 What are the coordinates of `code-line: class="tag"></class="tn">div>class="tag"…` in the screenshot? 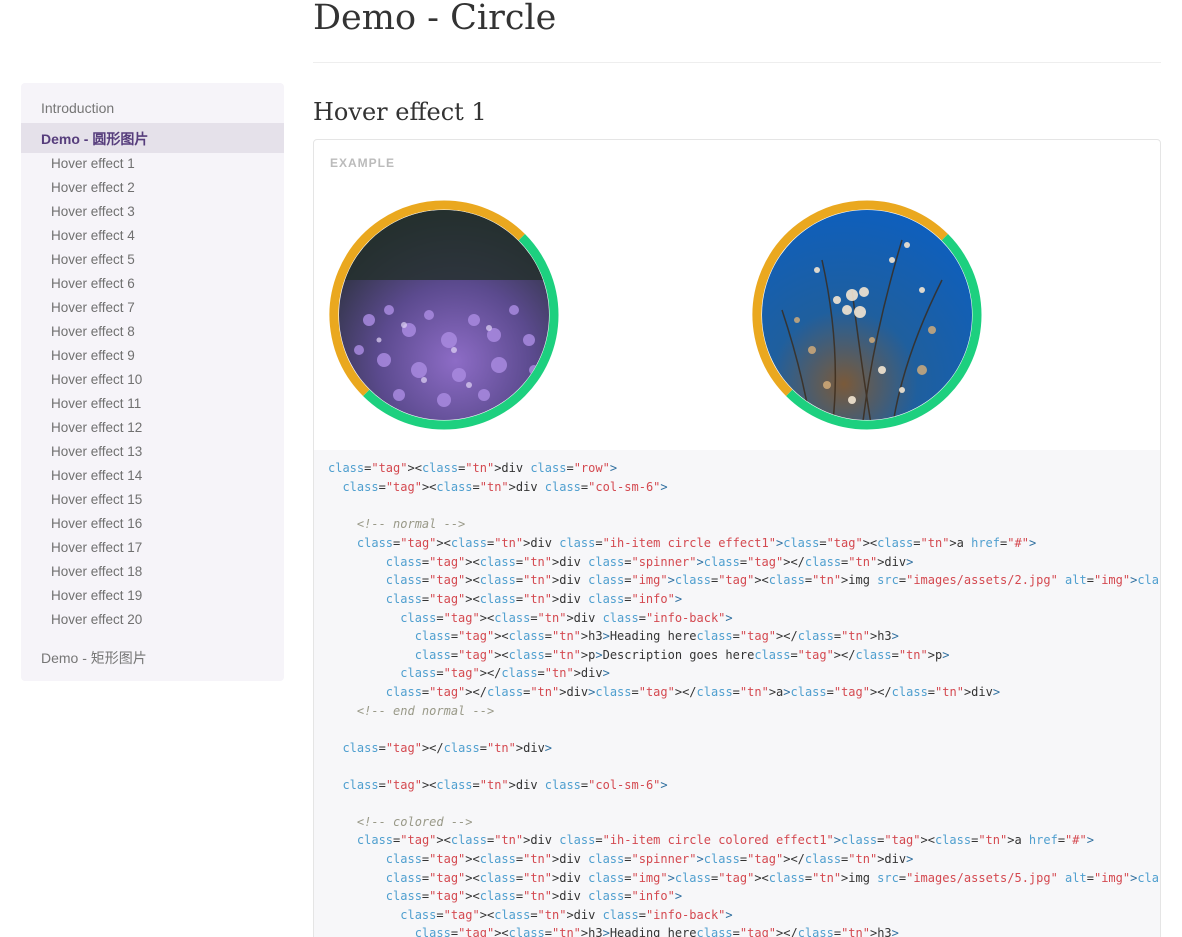 It's located at (693, 692).